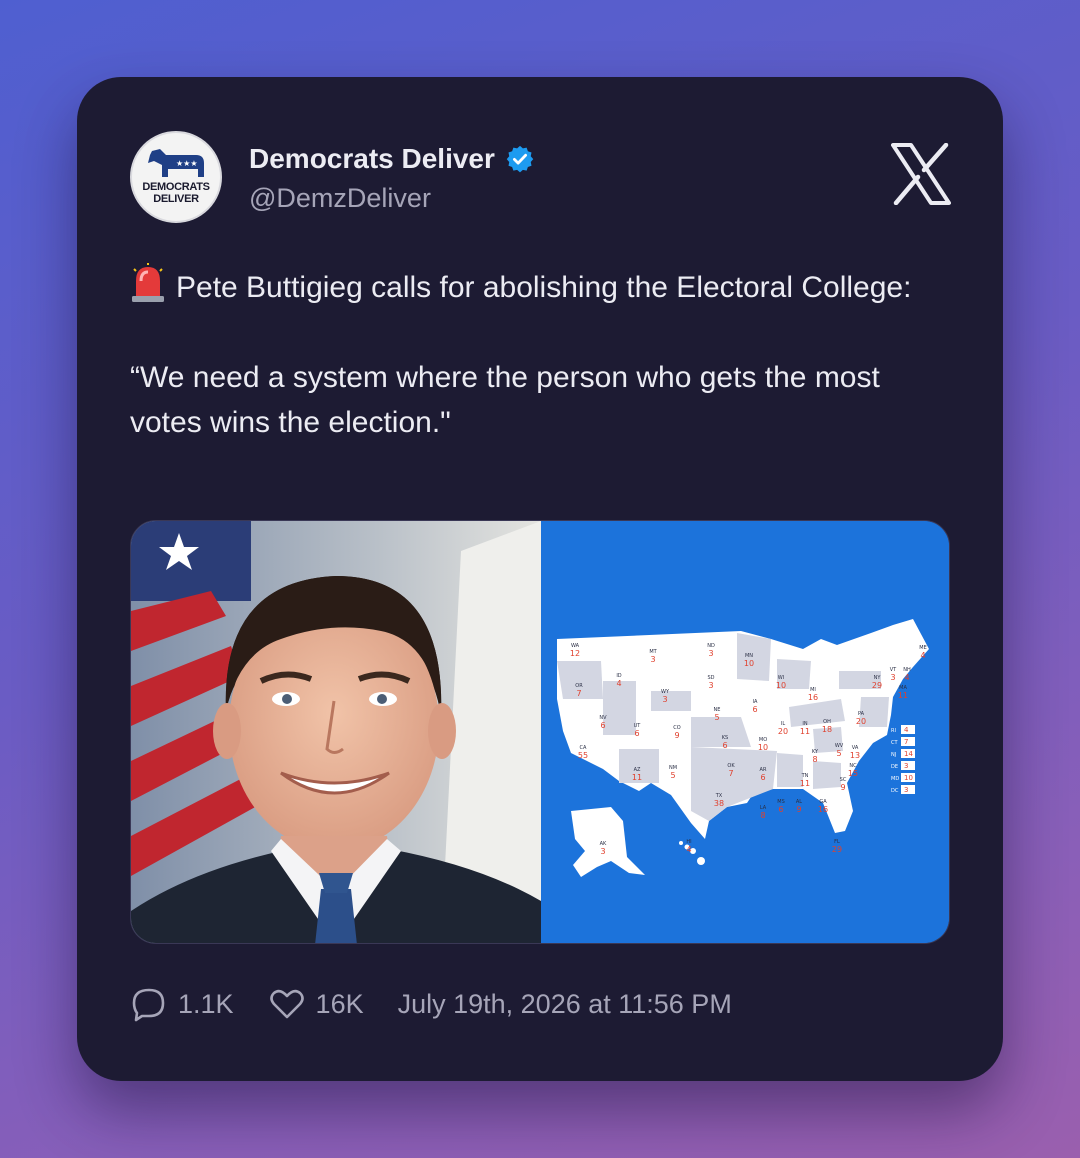 The height and width of the screenshot is (1158, 1080). I want to click on map-legend-votes: 7, so click(906, 742).